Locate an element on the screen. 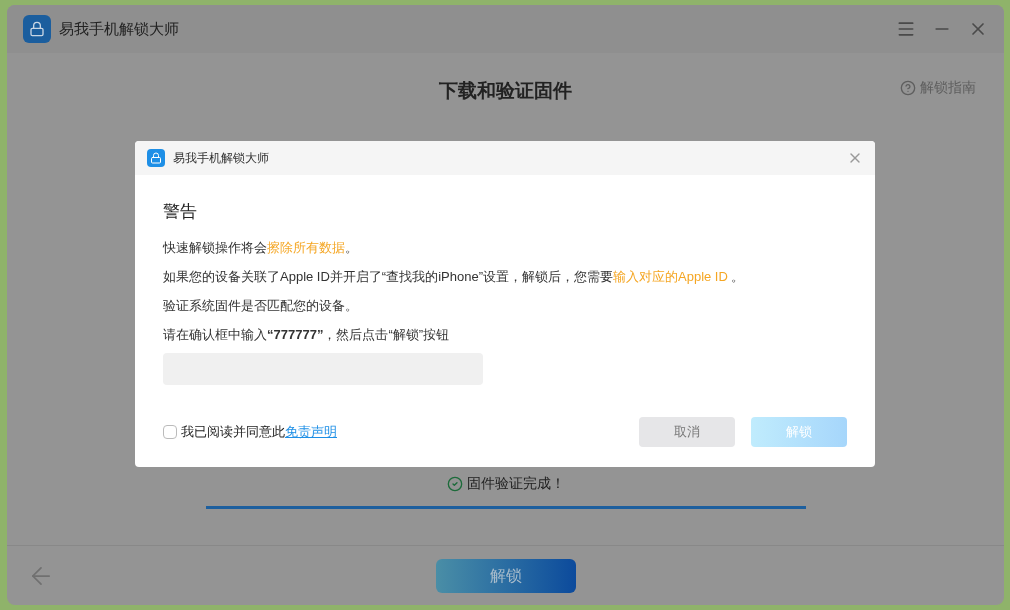  status-text: 固件验证完成！ is located at coordinates (515, 483).